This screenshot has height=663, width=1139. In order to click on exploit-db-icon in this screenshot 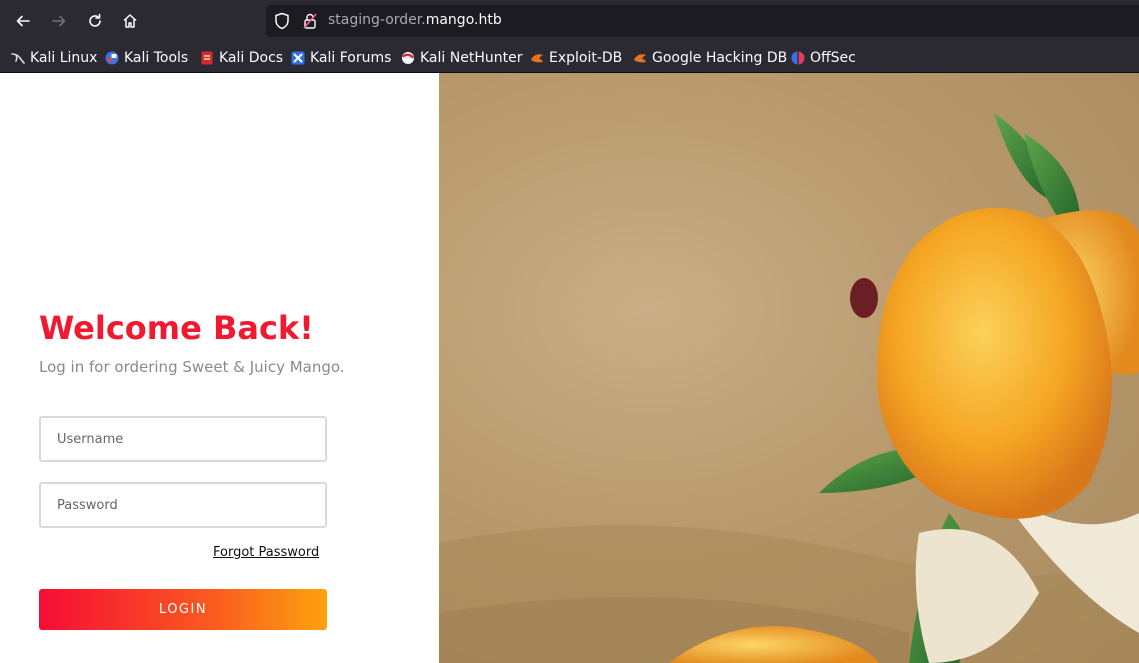, I will do `click(537, 58)`.